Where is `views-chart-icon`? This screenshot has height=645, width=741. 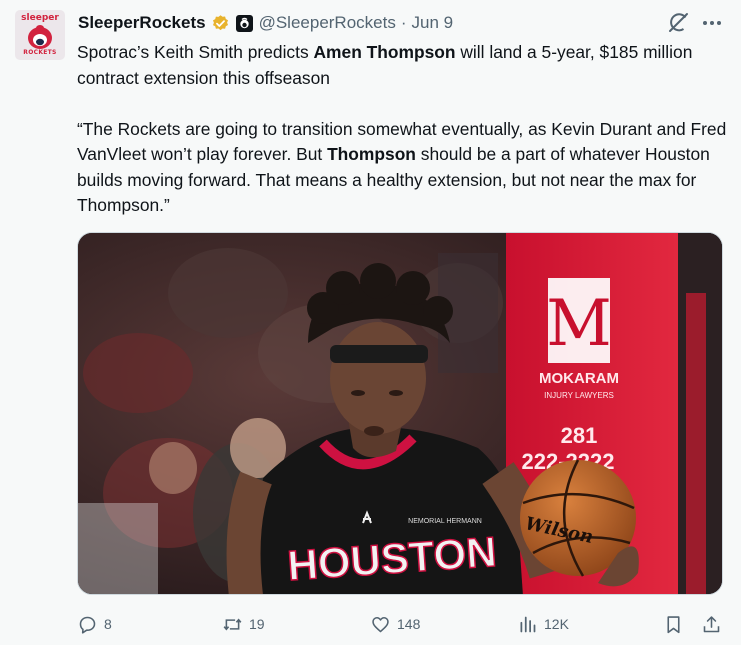
views-chart-icon is located at coordinates (528, 624).